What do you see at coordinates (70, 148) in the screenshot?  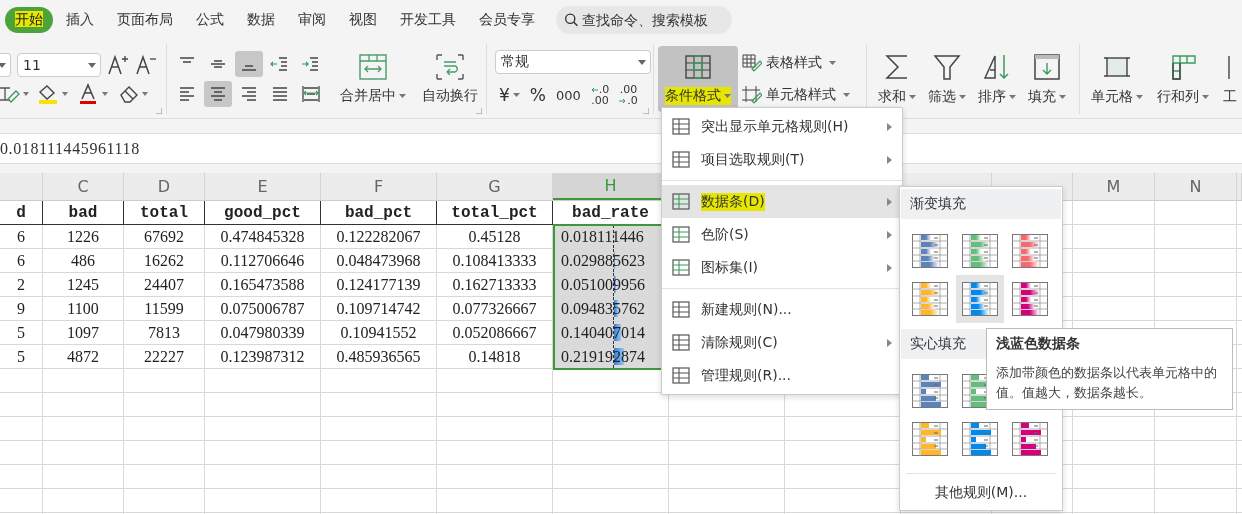 I see `formula-value: 0.018111445961118` at bounding box center [70, 148].